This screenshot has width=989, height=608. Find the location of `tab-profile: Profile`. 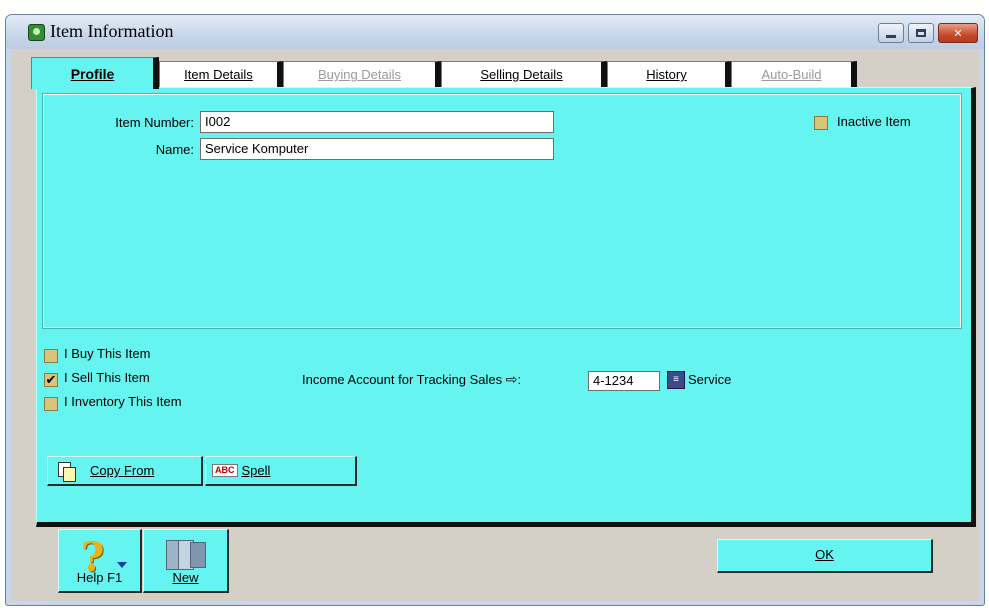

tab-profile: Profile is located at coordinates (95, 73).